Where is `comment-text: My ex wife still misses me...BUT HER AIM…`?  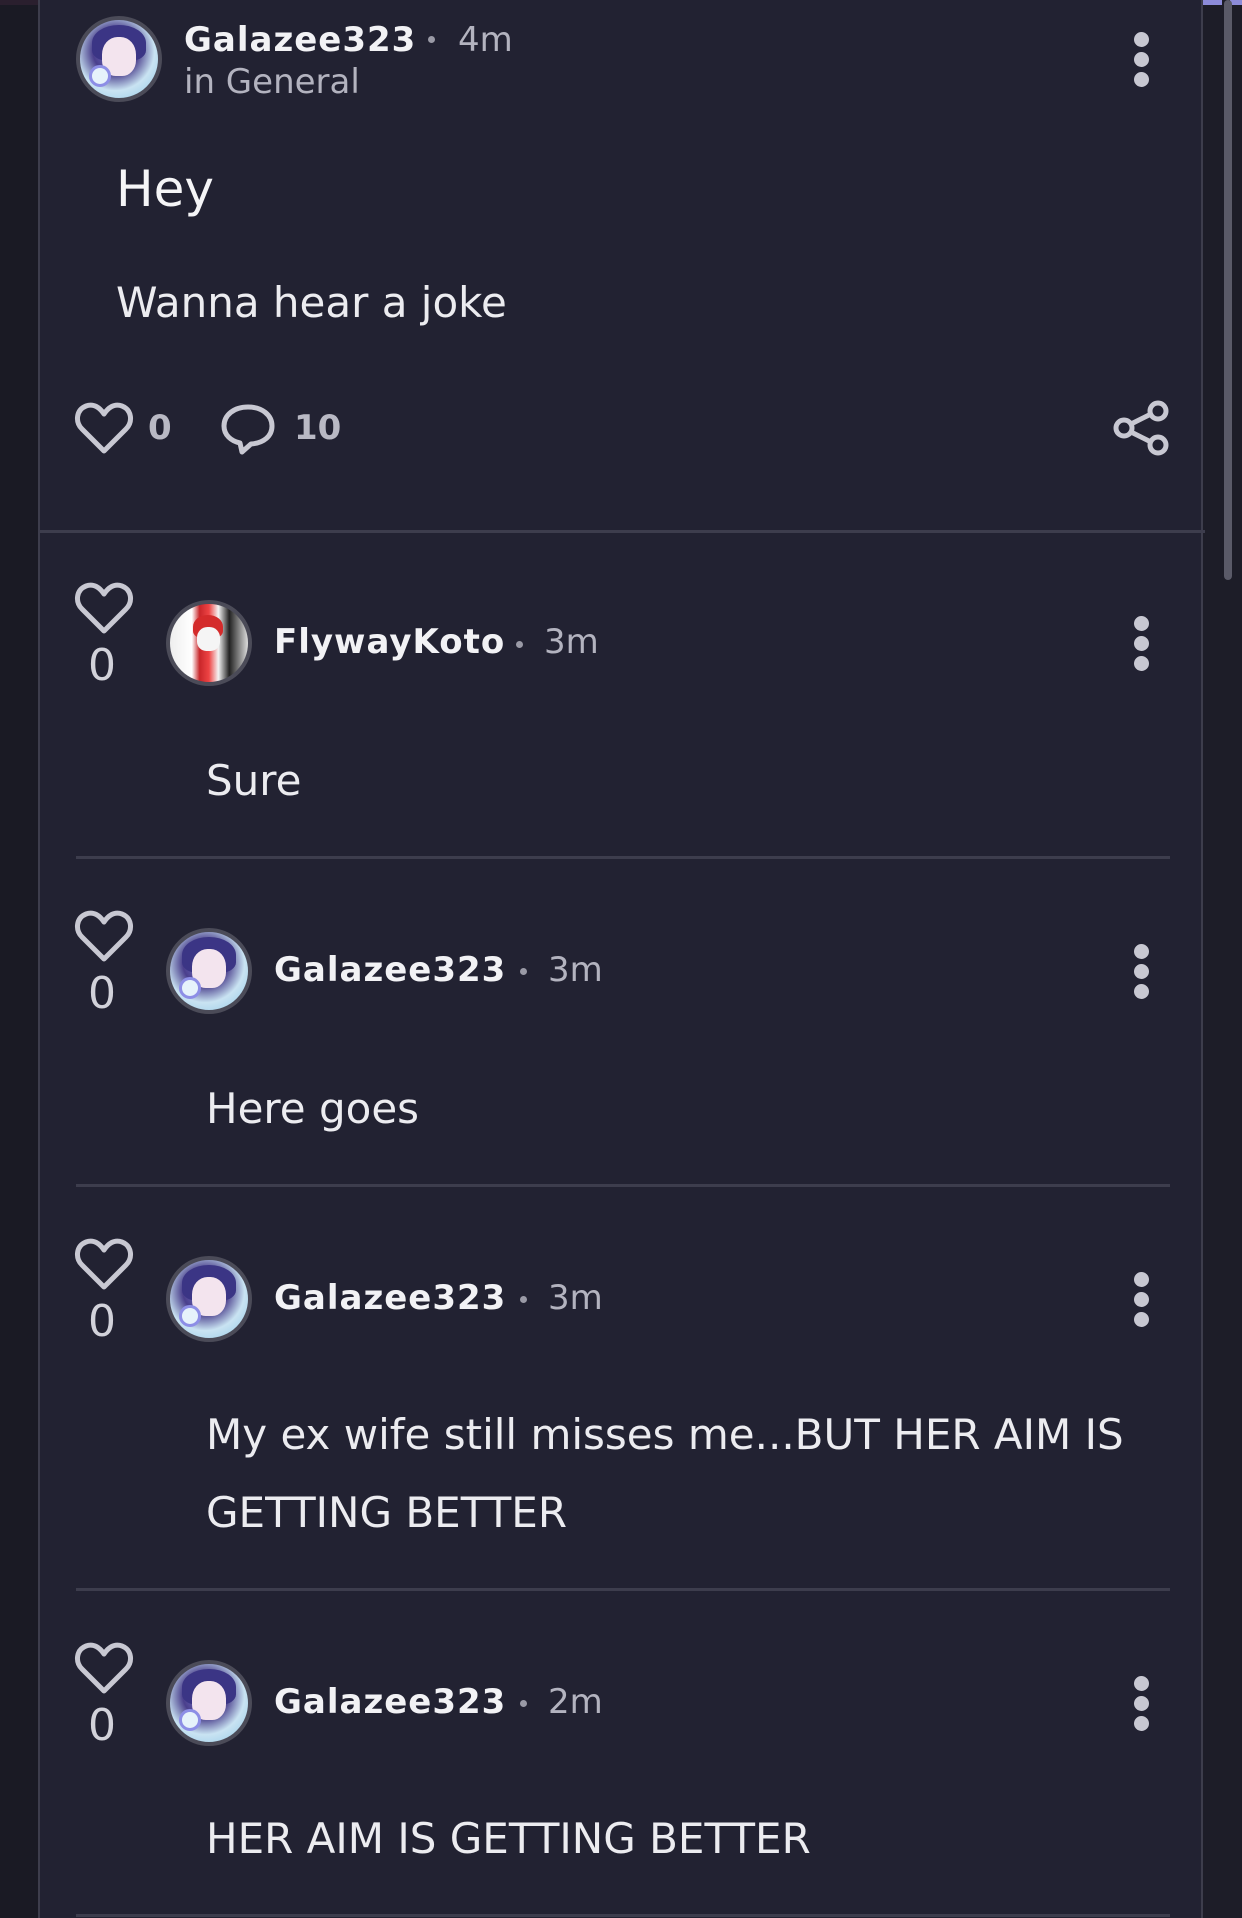
comment-text: My ex wife still misses me...BUT HER AIM… is located at coordinates (665, 1473).